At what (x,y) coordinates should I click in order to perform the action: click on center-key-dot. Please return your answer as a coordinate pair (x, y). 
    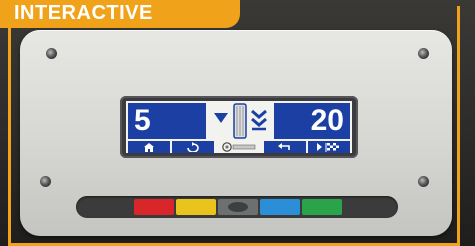
    Looking at the image, I should click on (238, 207).